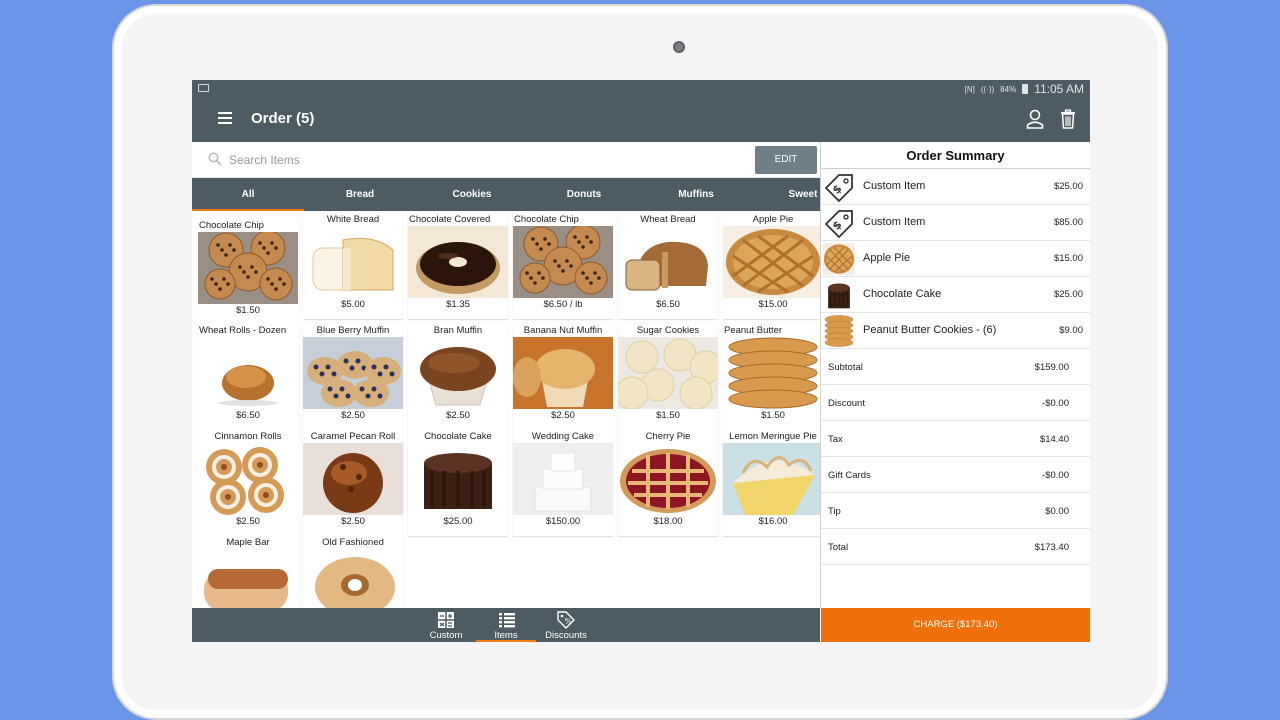 The image size is (1280, 720). Describe the element at coordinates (955, 475) in the screenshot. I see `total-row-gift-cards: Gift Cards -$0.00` at that location.